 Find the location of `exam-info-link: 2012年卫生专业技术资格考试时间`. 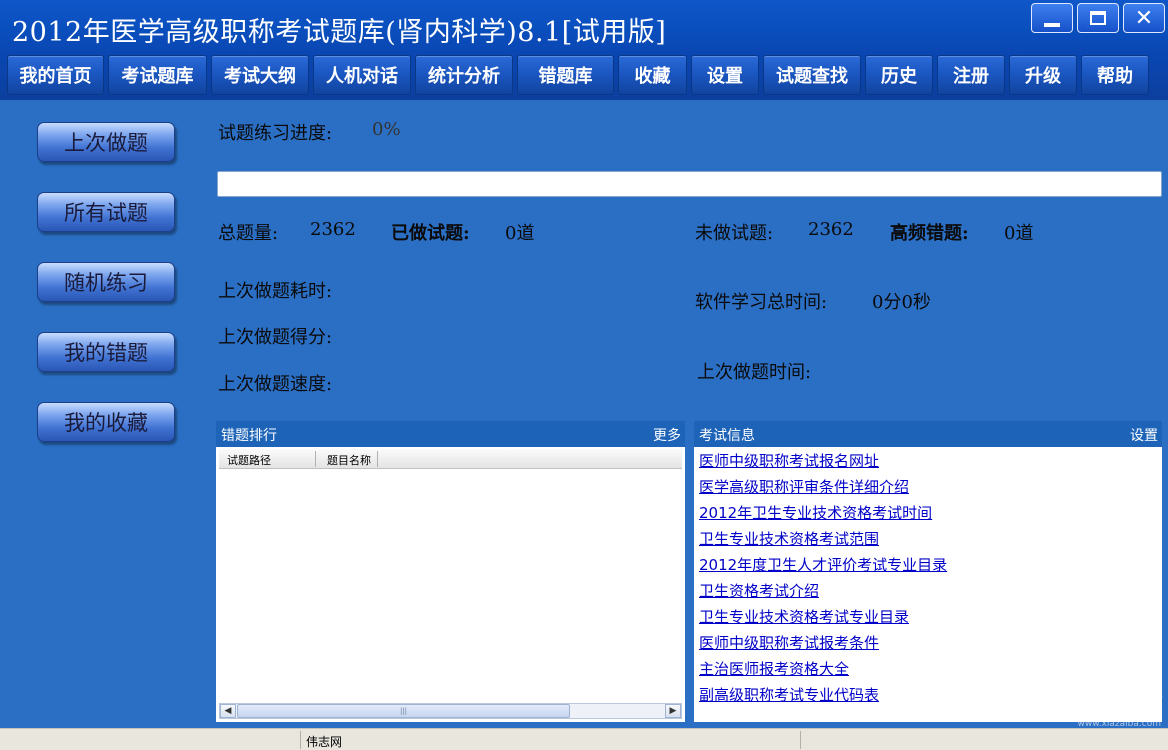

exam-info-link: 2012年卫生专业技术资格考试时间 is located at coordinates (823, 516).